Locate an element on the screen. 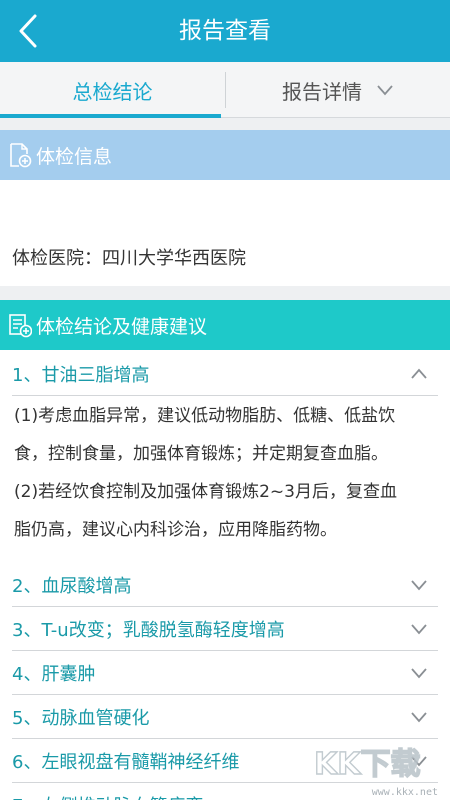 Image resolution: width=450 pixels, height=800 pixels. conclusion-item-3: 3、T-u改变；乳酸脱氢酶轻度增高 is located at coordinates (225, 629).